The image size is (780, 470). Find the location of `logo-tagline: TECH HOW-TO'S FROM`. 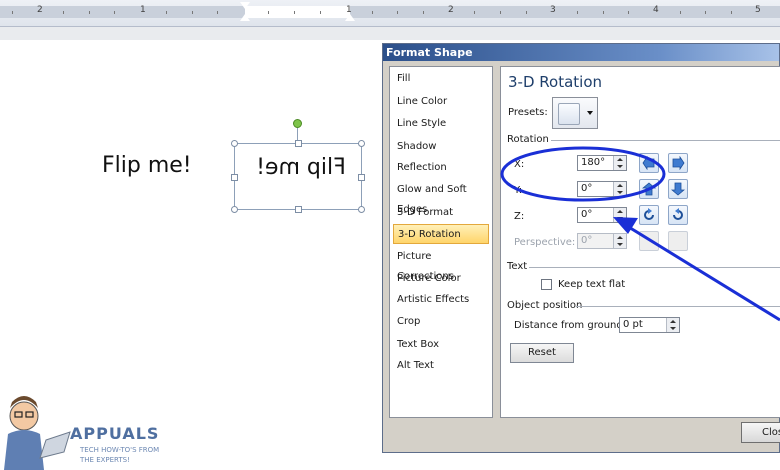

logo-tagline: TECH HOW-TO'S FROM is located at coordinates (120, 450).